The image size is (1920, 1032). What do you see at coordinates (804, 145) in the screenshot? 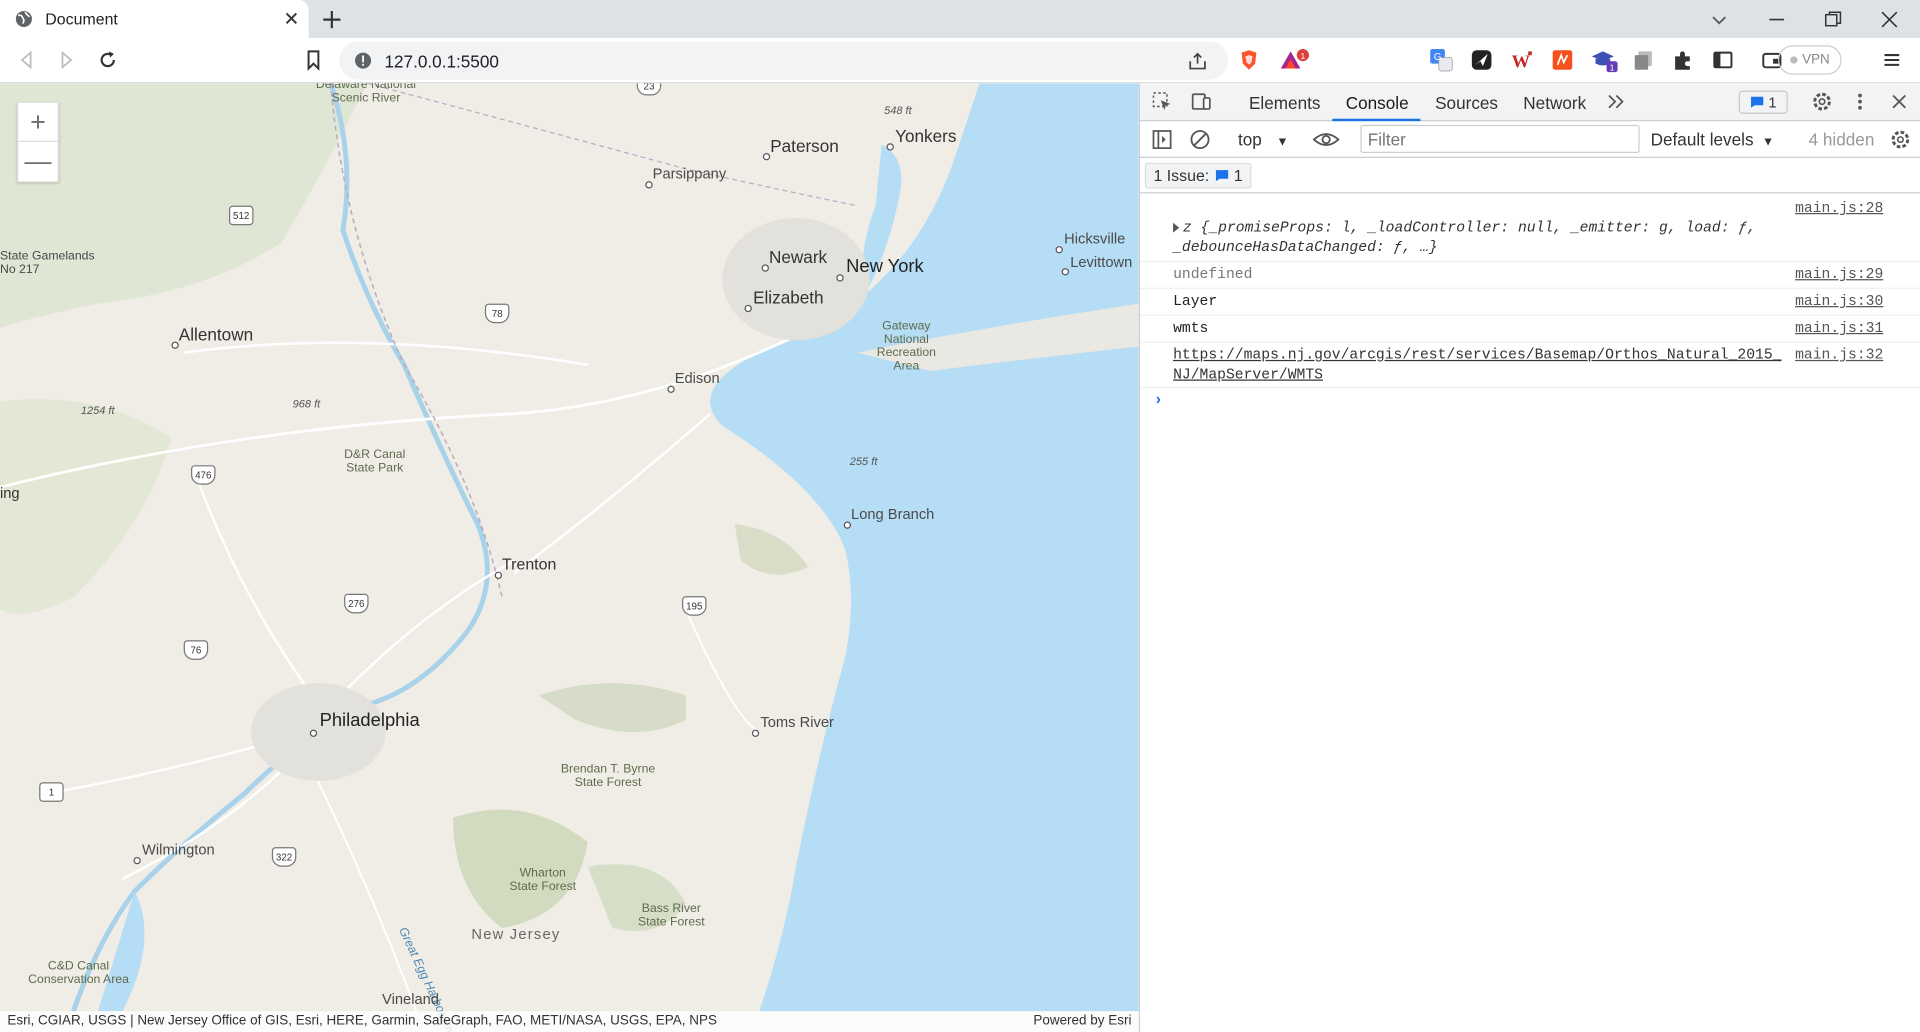
I see `map-label: Paterson` at bounding box center [804, 145].